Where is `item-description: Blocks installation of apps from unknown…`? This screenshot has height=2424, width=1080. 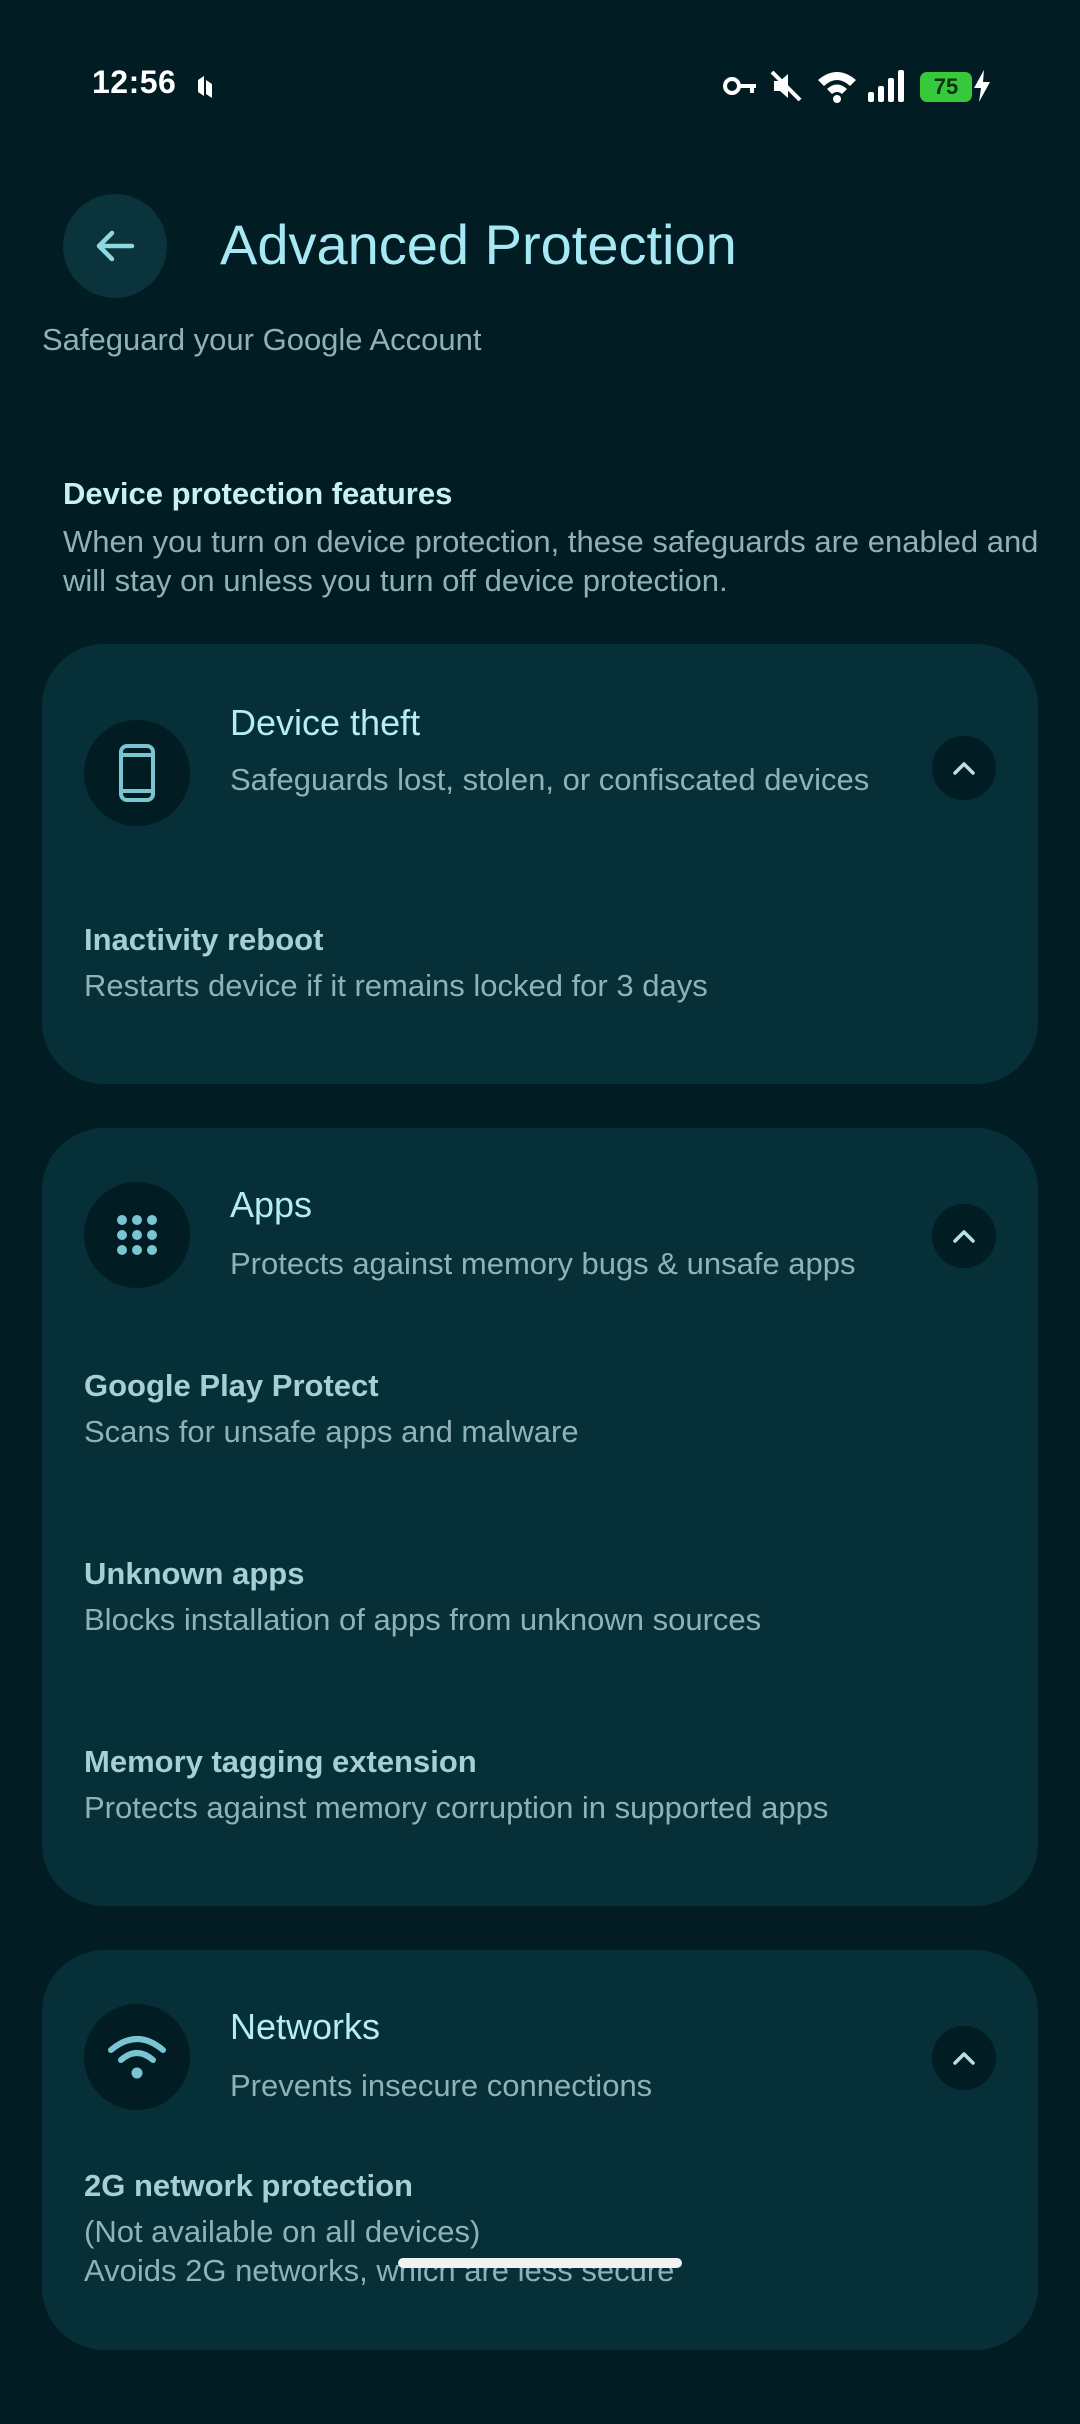 item-description: Blocks installation of apps from unknown… is located at coordinates (423, 1619).